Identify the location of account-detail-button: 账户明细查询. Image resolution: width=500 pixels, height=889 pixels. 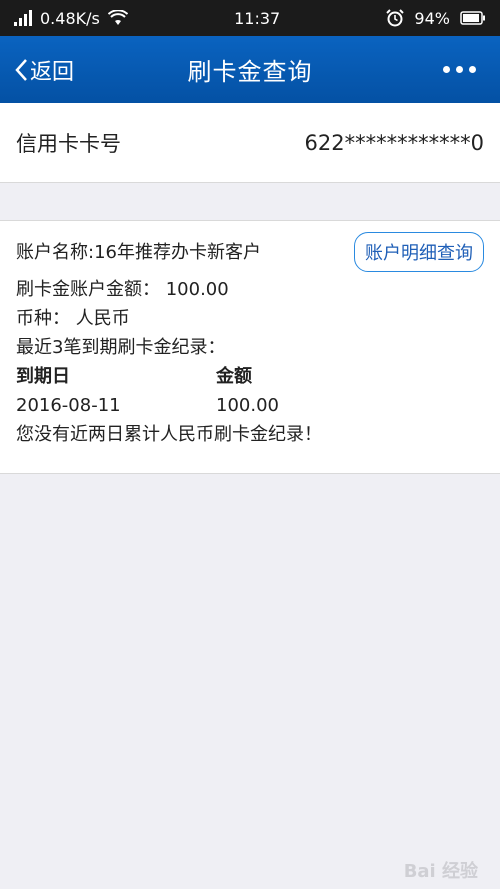
(419, 252).